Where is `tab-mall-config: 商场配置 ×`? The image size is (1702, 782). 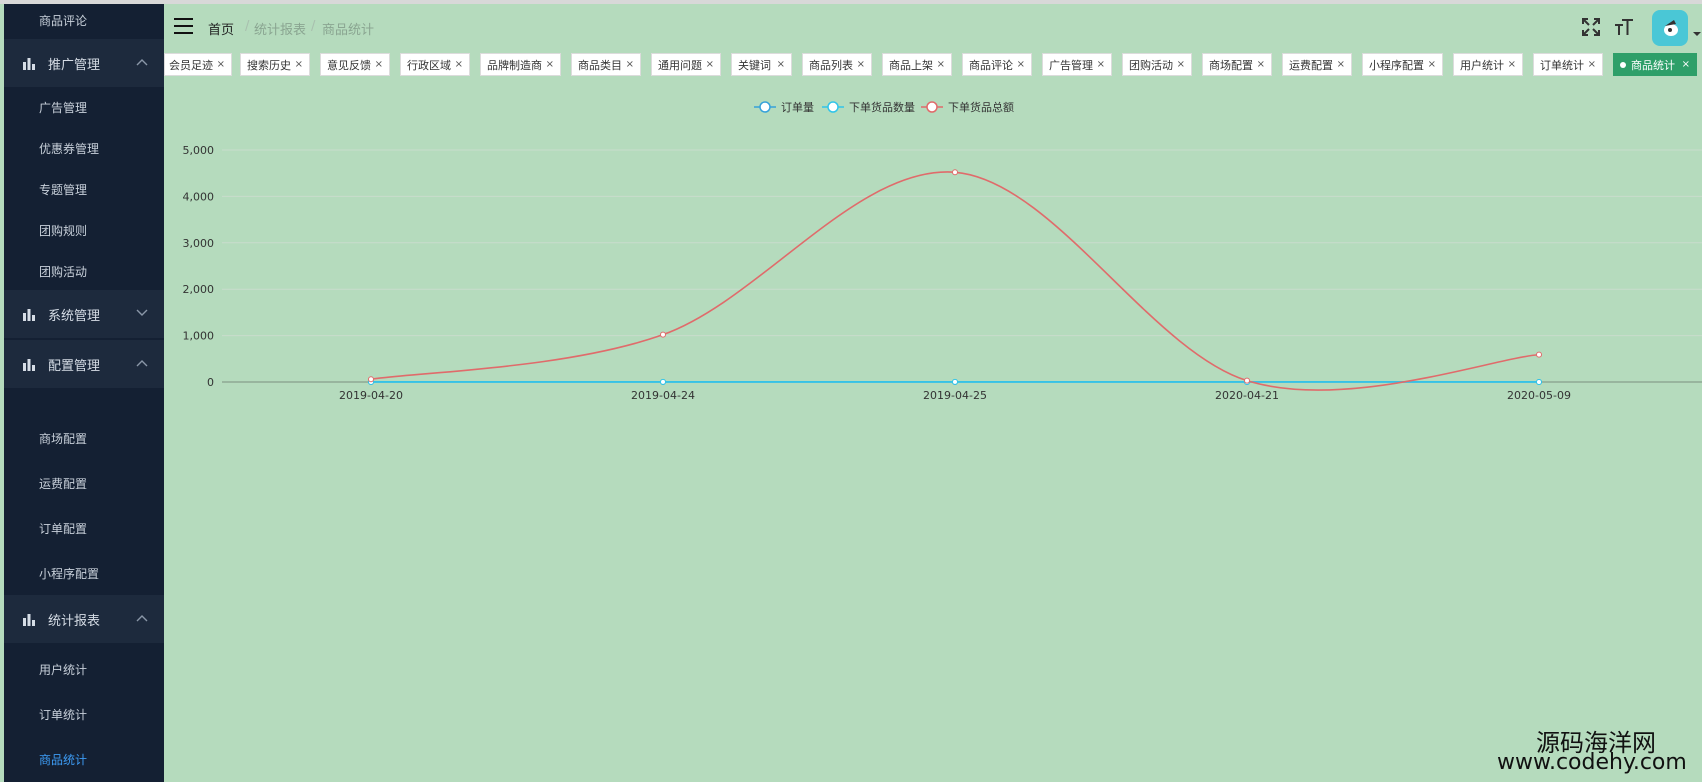
tab-mall-config: 商场配置 × is located at coordinates (1237, 64).